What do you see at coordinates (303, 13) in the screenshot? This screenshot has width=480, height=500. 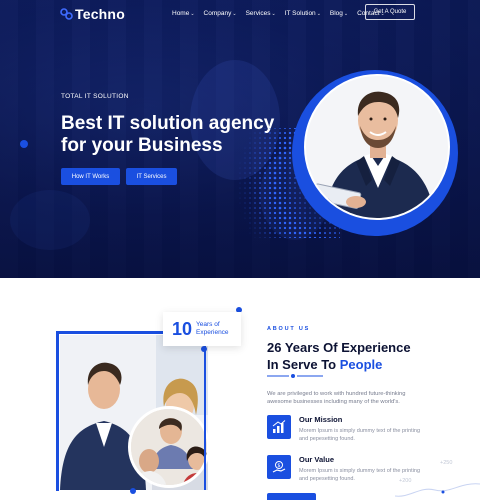 I see `nav-item-it-solution: IT Solution ⌄` at bounding box center [303, 13].